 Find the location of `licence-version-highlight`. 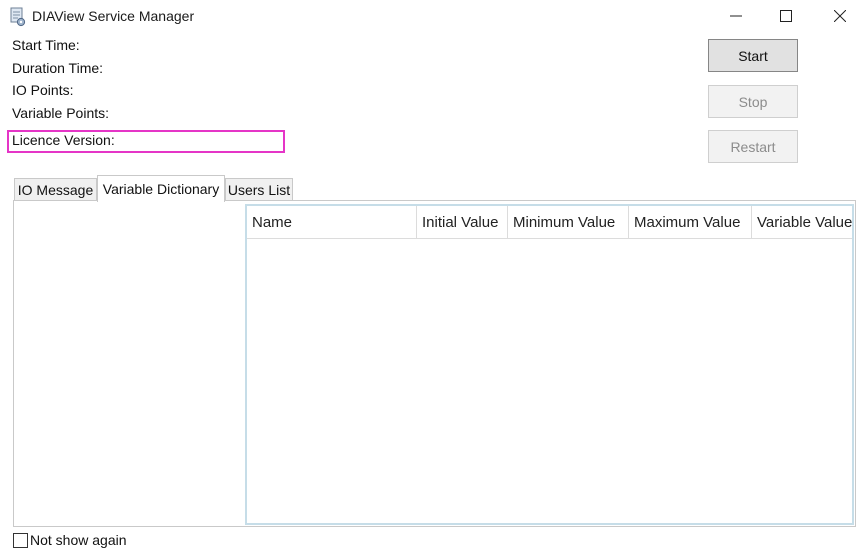

licence-version-highlight is located at coordinates (146, 141).